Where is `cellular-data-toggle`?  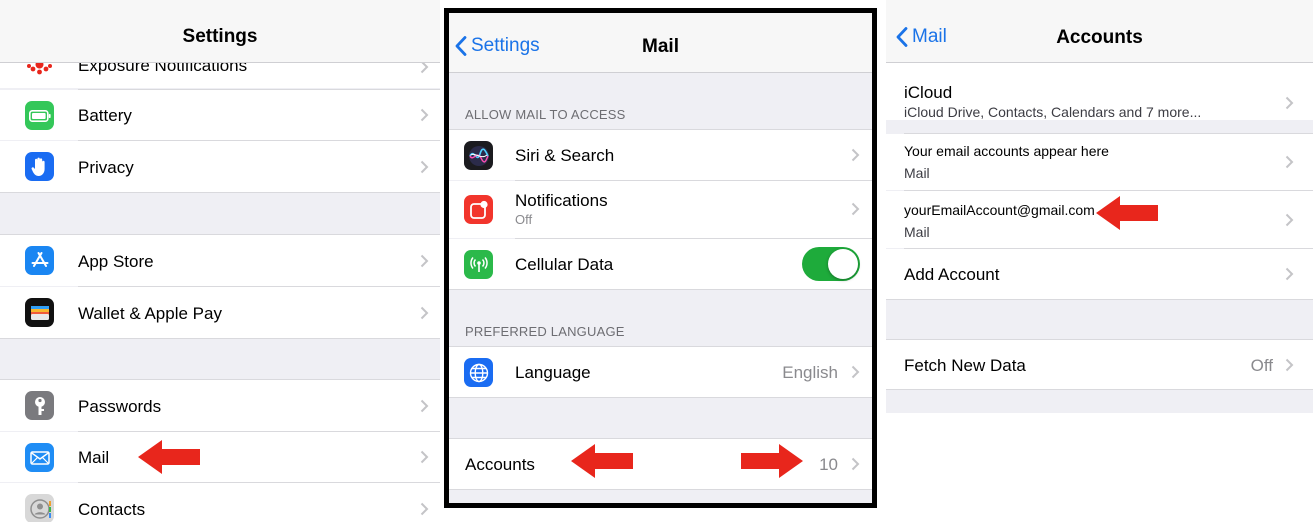 cellular-data-toggle is located at coordinates (831, 264).